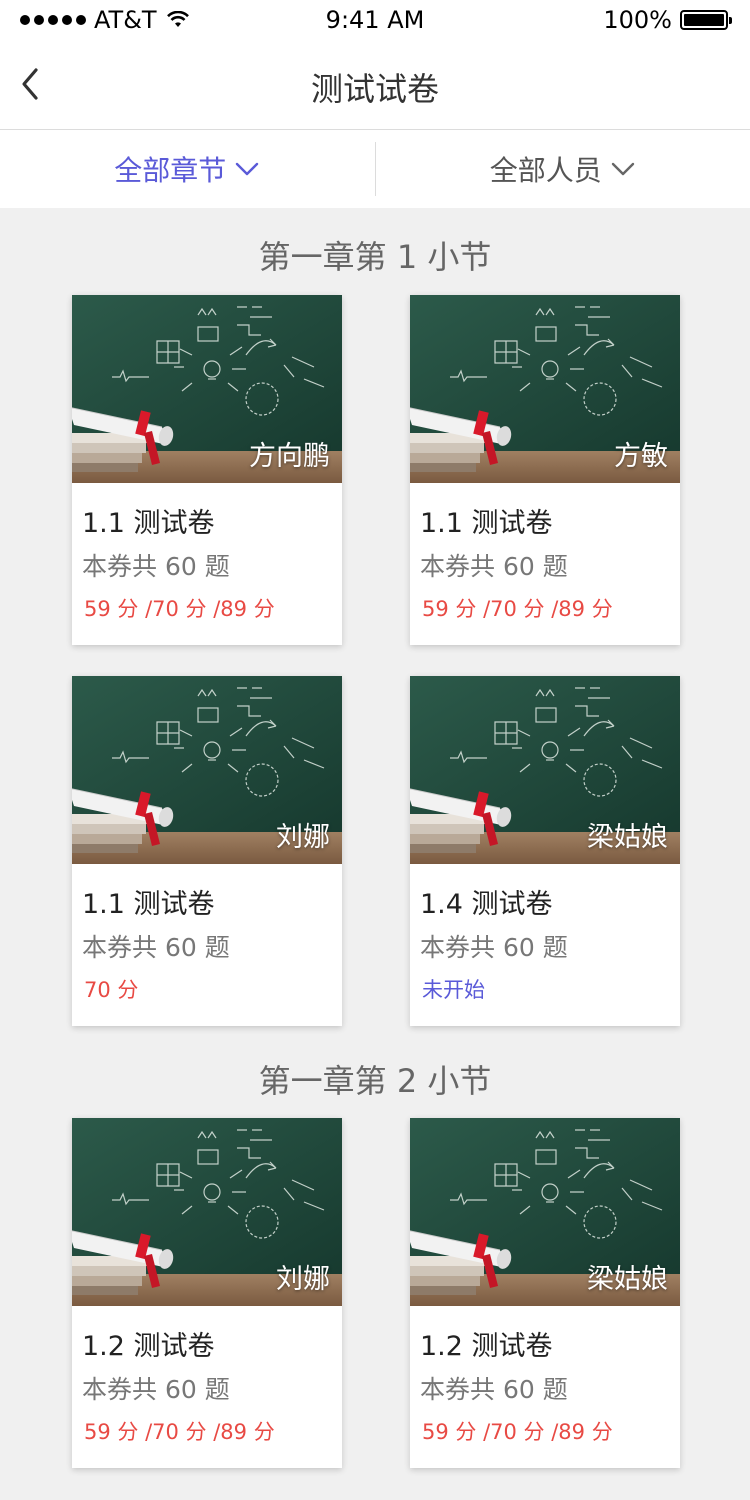 The width and height of the screenshot is (750, 1500). Describe the element at coordinates (375, 20) in the screenshot. I see `status-bar: AT&T 9:41 AM 100%` at that location.